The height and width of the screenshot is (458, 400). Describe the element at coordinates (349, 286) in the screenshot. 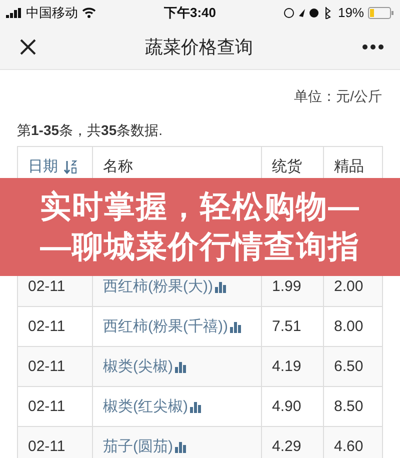

I see `price-cell: 2.00` at that location.